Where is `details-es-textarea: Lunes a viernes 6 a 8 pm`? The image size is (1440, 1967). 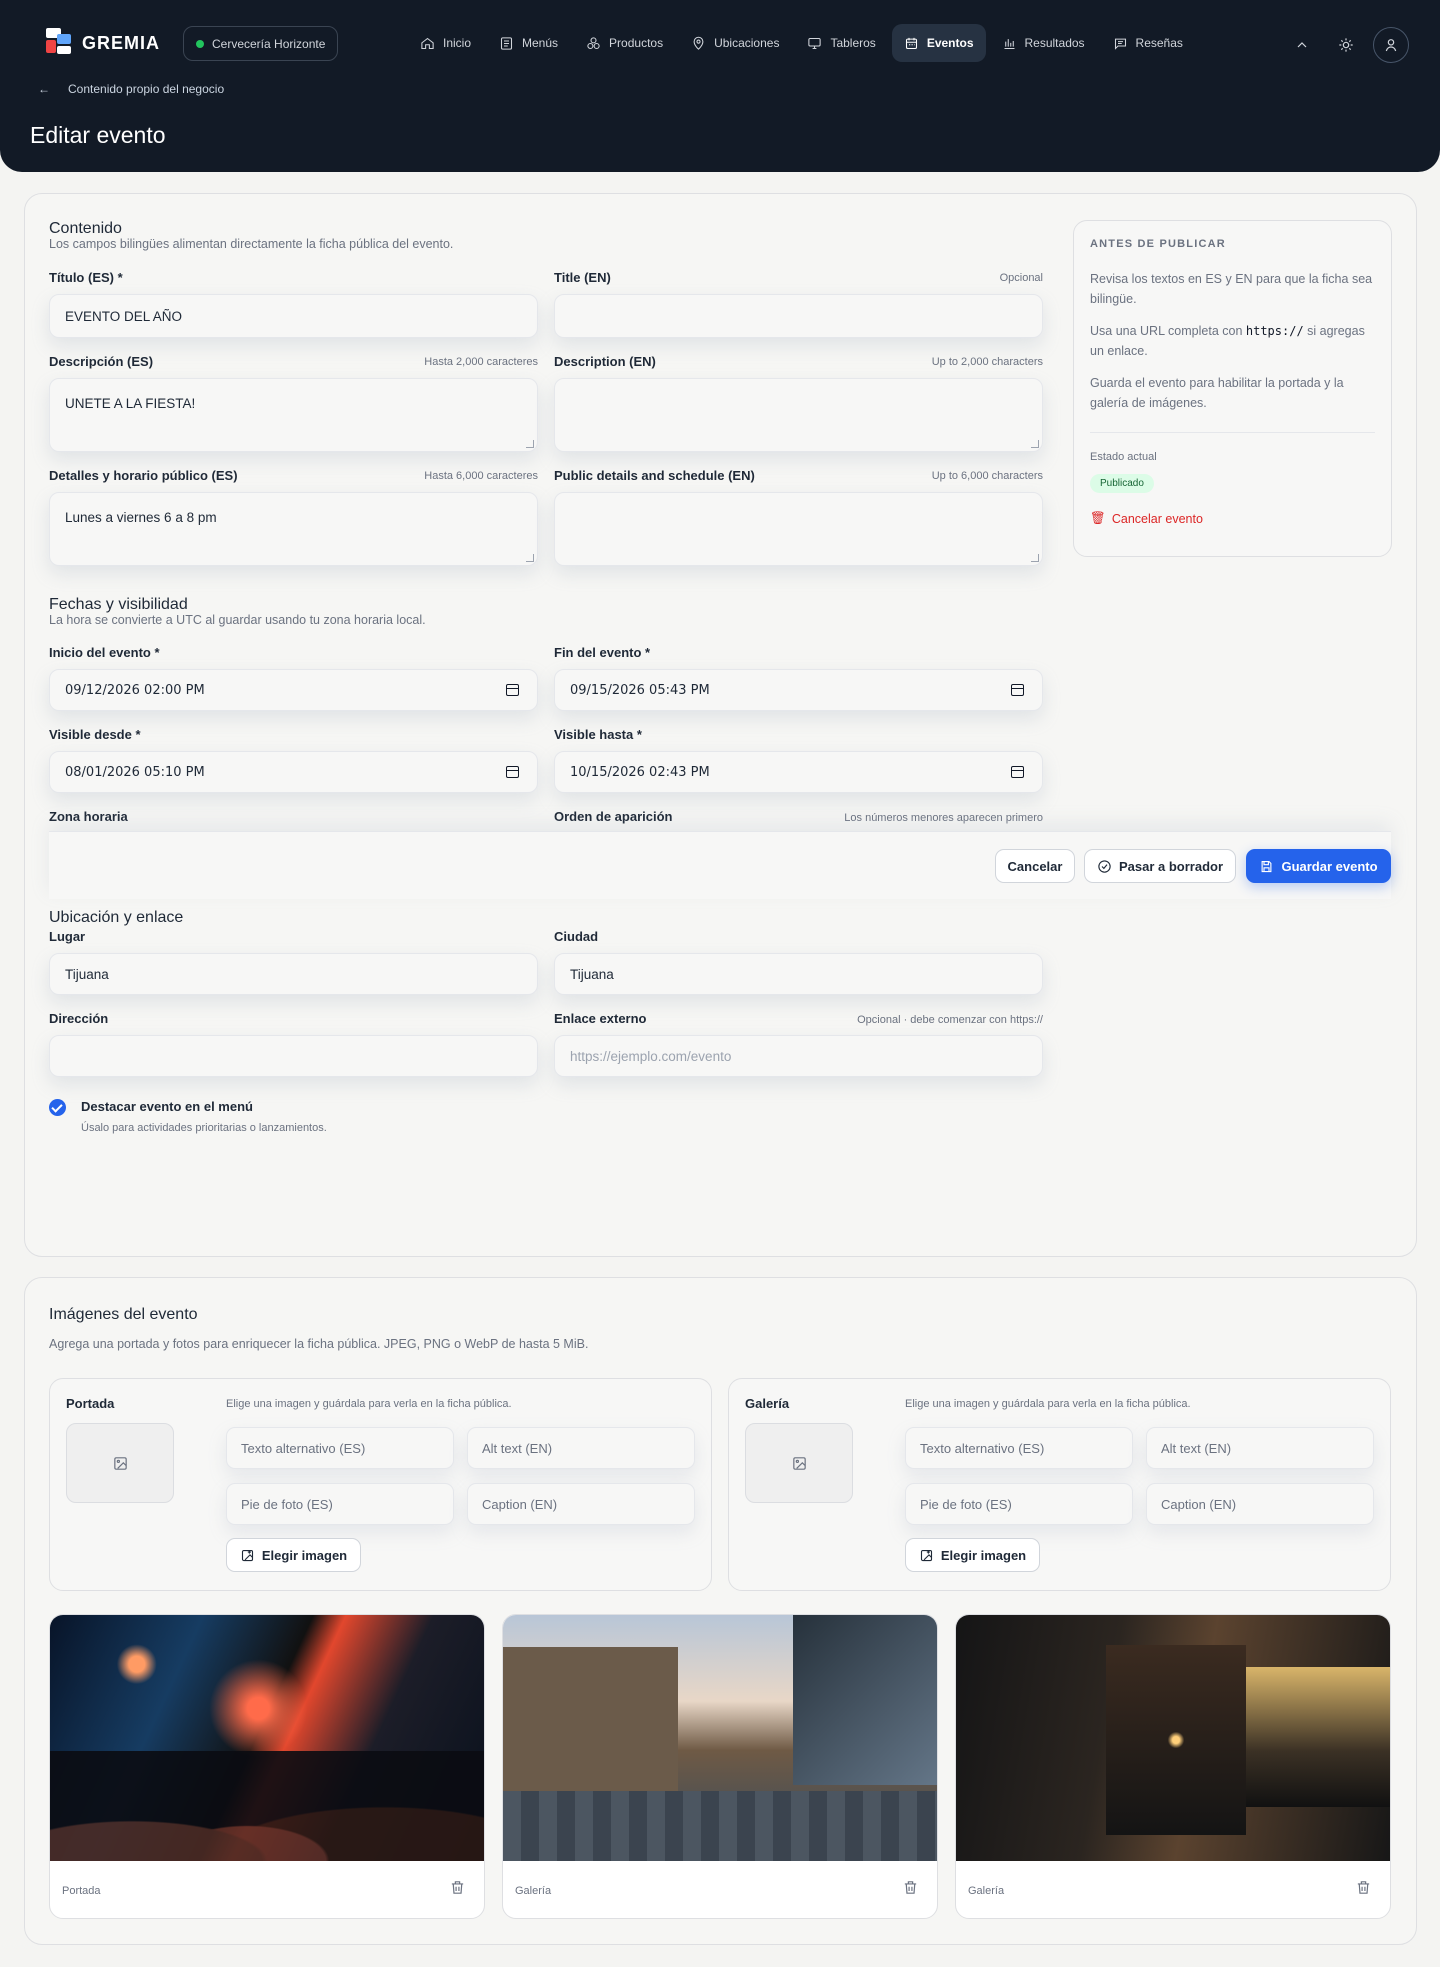 details-es-textarea: Lunes a viernes 6 a 8 pm is located at coordinates (293, 529).